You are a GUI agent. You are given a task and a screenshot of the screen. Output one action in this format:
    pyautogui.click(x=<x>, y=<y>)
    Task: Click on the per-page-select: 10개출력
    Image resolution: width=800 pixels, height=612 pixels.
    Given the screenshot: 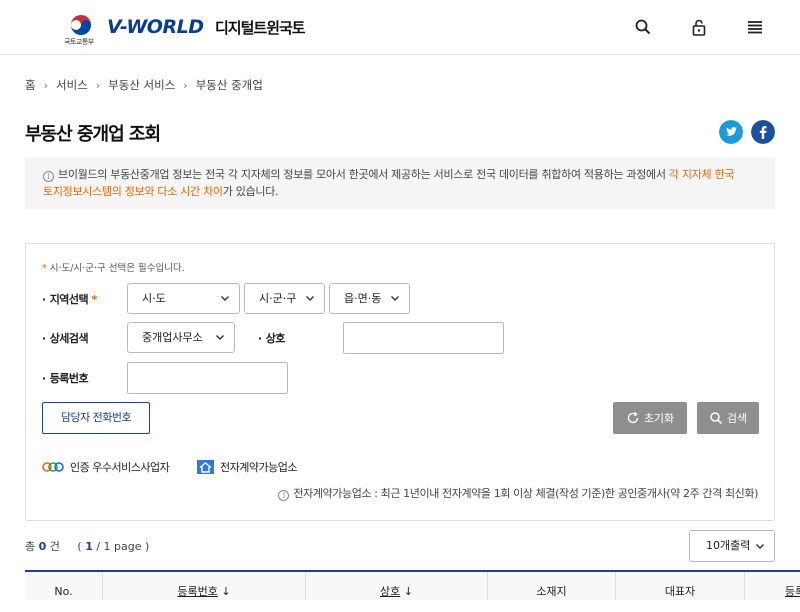 What is the action you would take?
    pyautogui.click(x=732, y=546)
    